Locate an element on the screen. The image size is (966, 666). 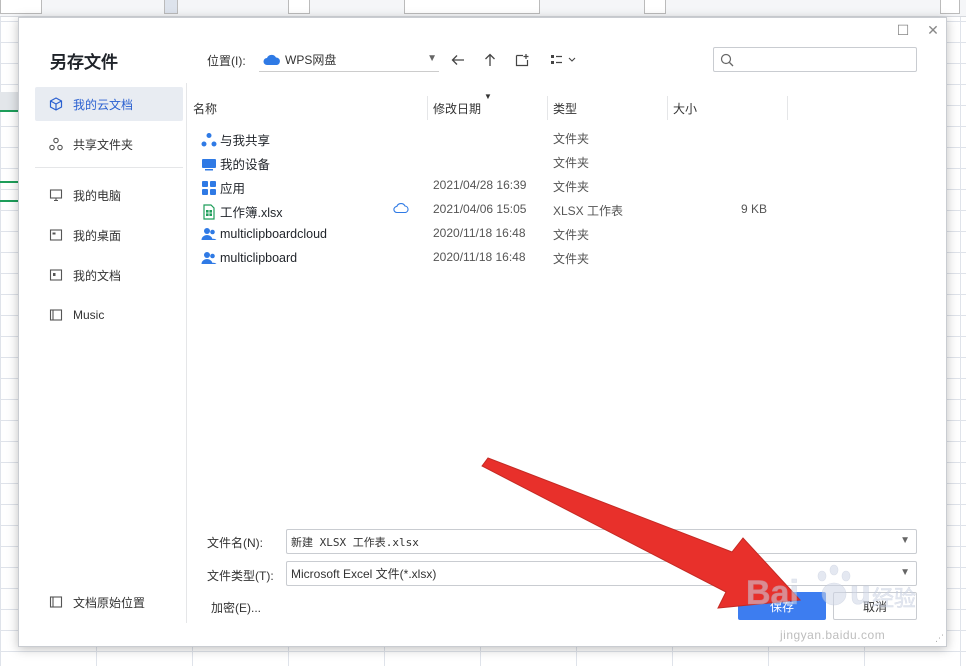
file-row: multiclipboard 2020/11/18 16:48 文件夹 is located at coordinates (557, 257).